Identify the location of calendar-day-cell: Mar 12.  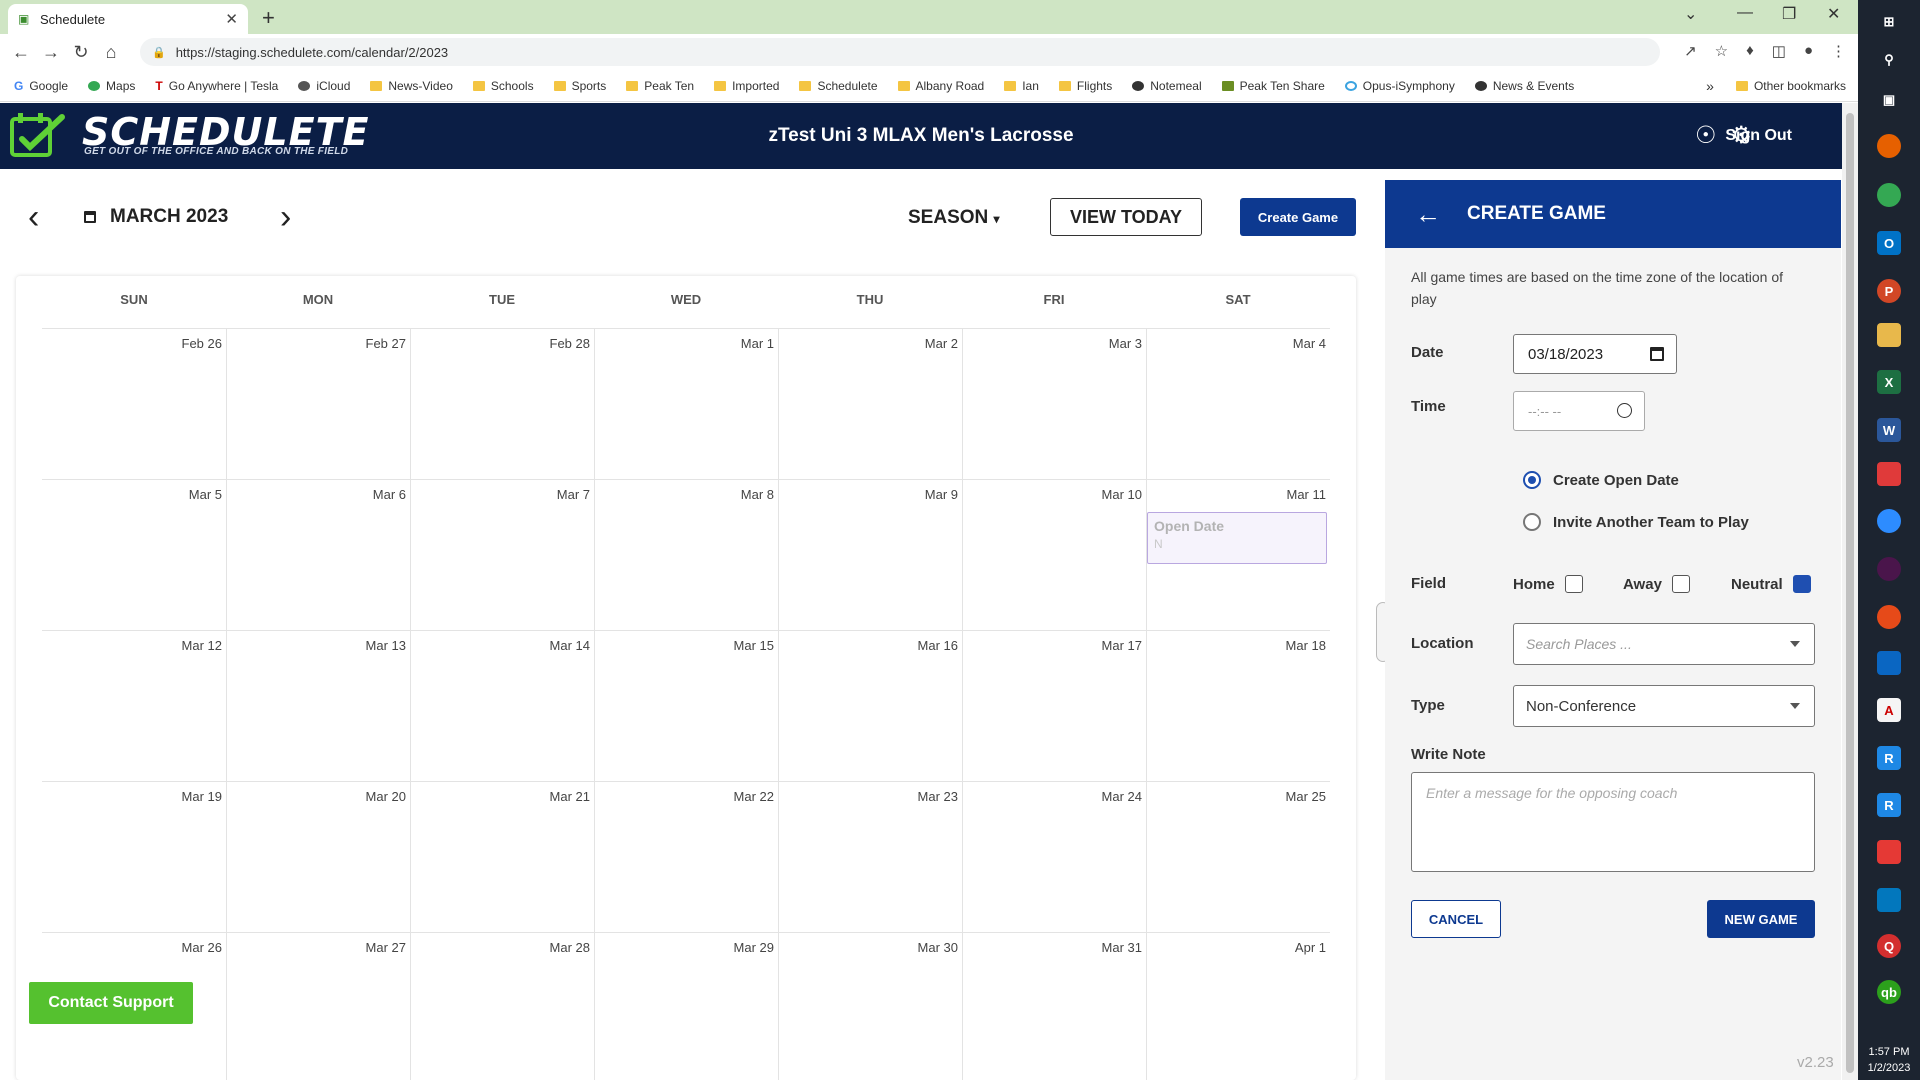
(134, 706).